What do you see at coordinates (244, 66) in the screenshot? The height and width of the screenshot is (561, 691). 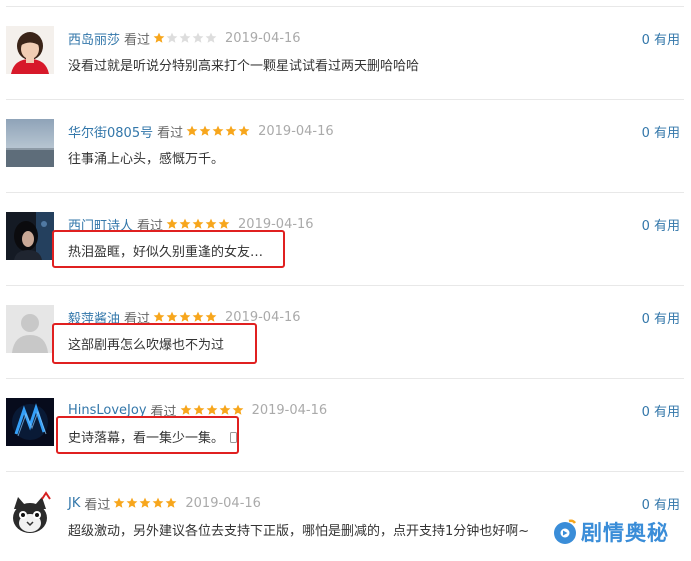 I see `comment-text: 没看过就是听说分特别高来打个一颗星试试看过两天删哈哈哈` at bounding box center [244, 66].